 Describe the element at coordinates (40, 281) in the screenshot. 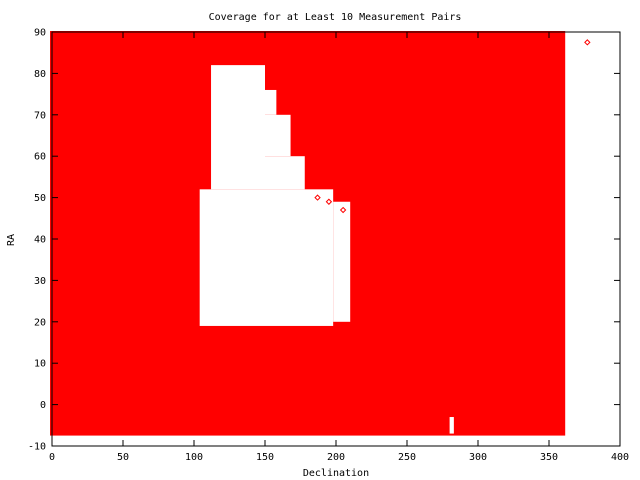

I see `y-tick-label: 30` at that location.